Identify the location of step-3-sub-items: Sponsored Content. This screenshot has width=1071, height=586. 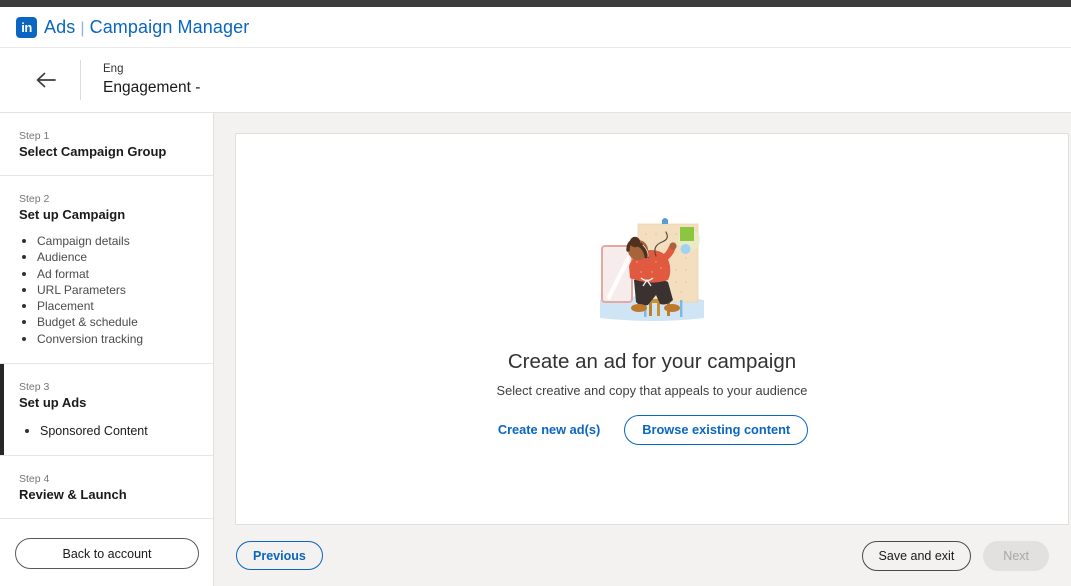
(108, 431).